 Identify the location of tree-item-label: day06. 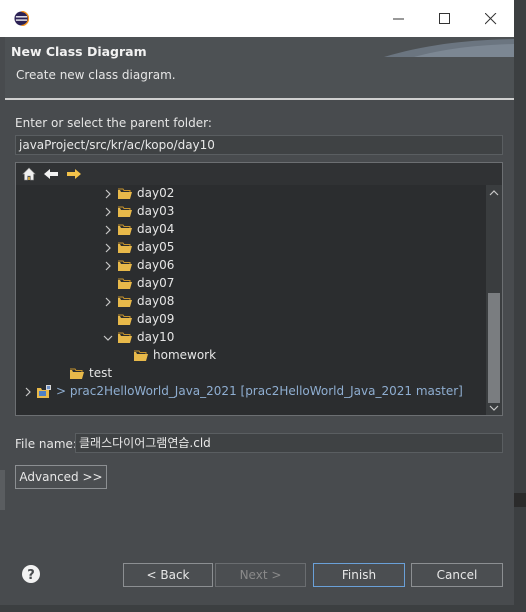
(156, 265).